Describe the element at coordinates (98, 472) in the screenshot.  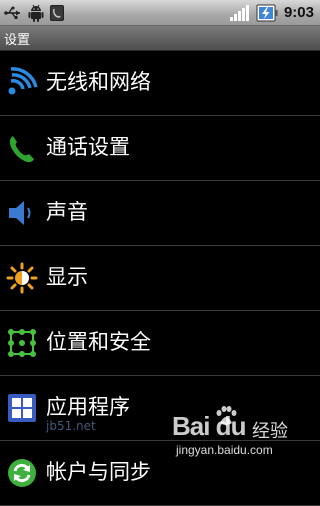
I see `settings-item-label: 帐户与同步` at that location.